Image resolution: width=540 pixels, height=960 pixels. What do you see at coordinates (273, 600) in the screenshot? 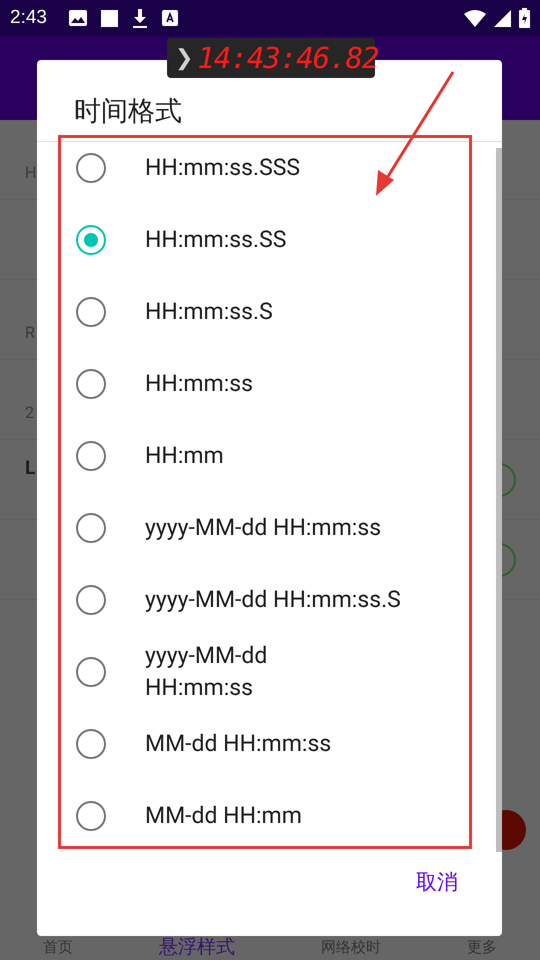
I see `option-label: yyyy-MM-dd HH:mm:ss.S` at bounding box center [273, 600].